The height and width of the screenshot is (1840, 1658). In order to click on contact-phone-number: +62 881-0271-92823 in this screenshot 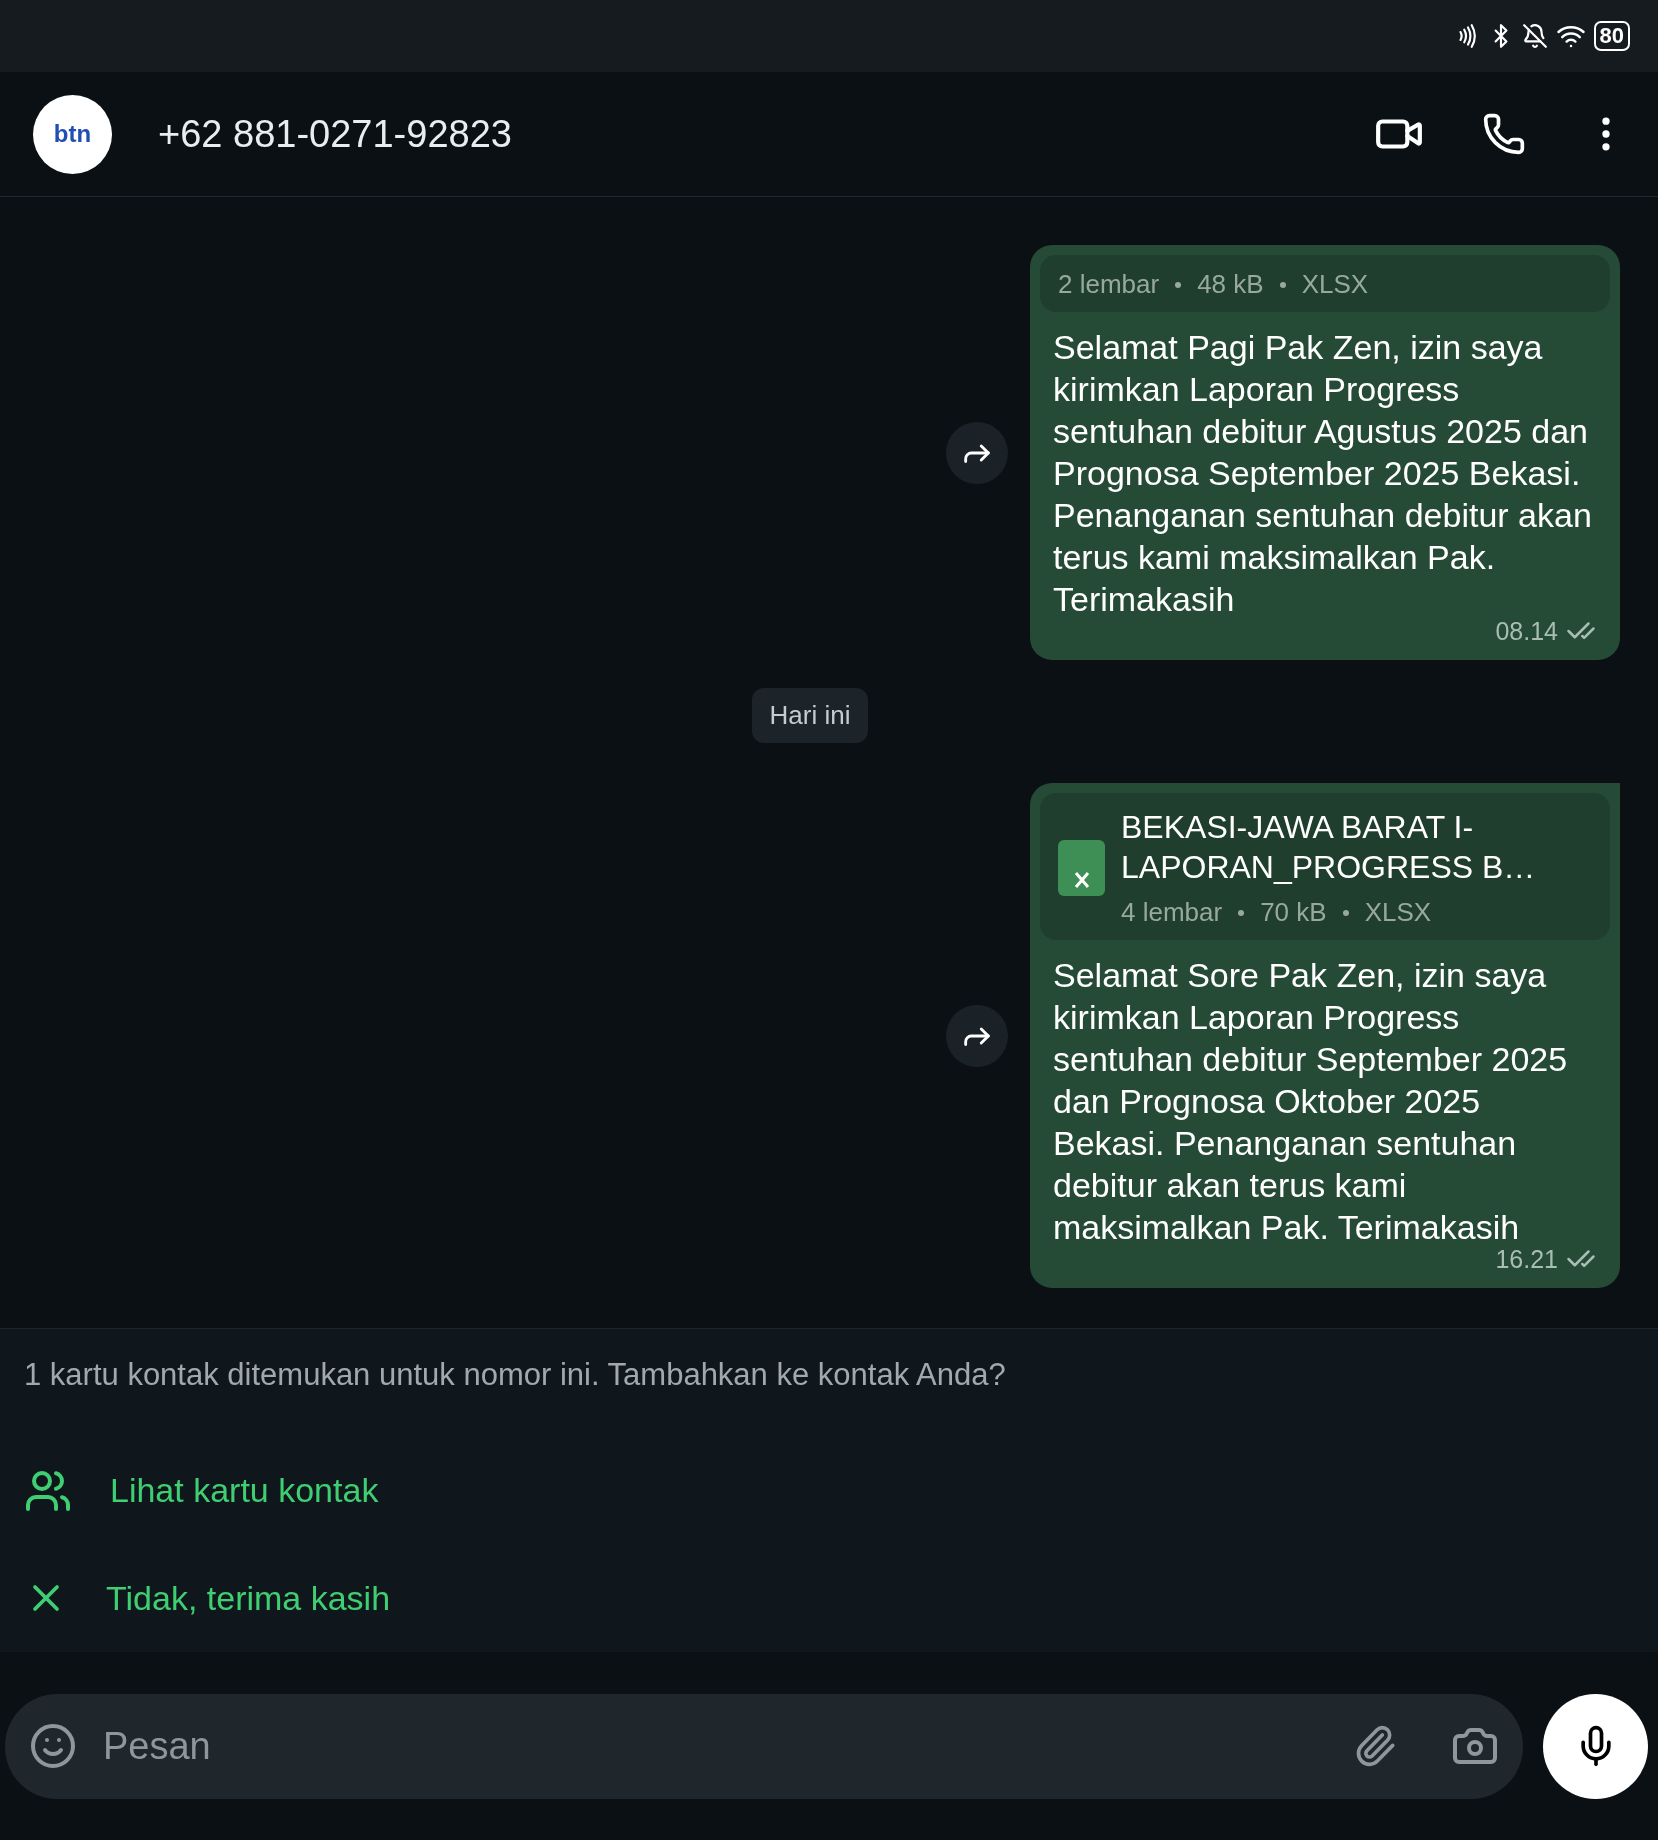, I will do `click(766, 134)`.